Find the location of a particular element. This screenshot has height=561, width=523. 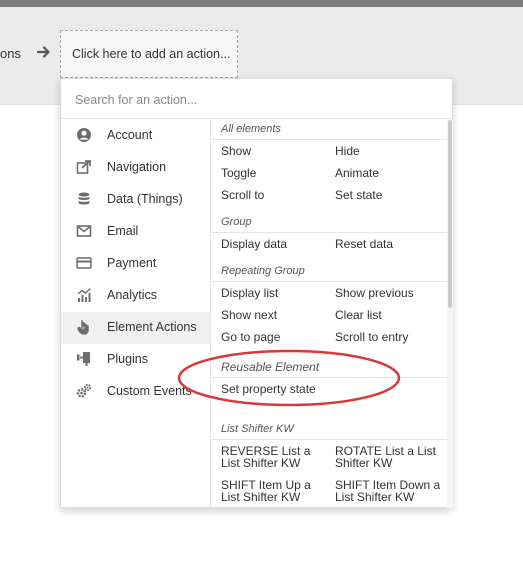

user-circle-icon is located at coordinates (84, 135).